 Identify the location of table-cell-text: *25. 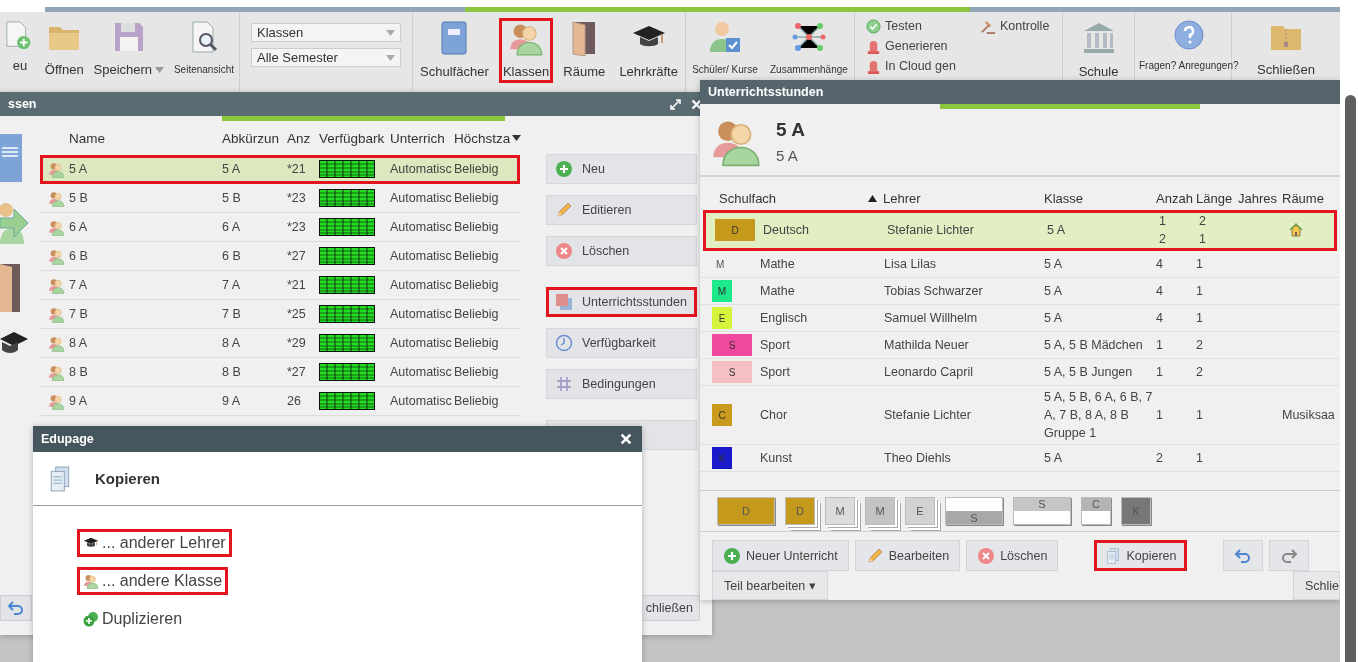
(297, 314).